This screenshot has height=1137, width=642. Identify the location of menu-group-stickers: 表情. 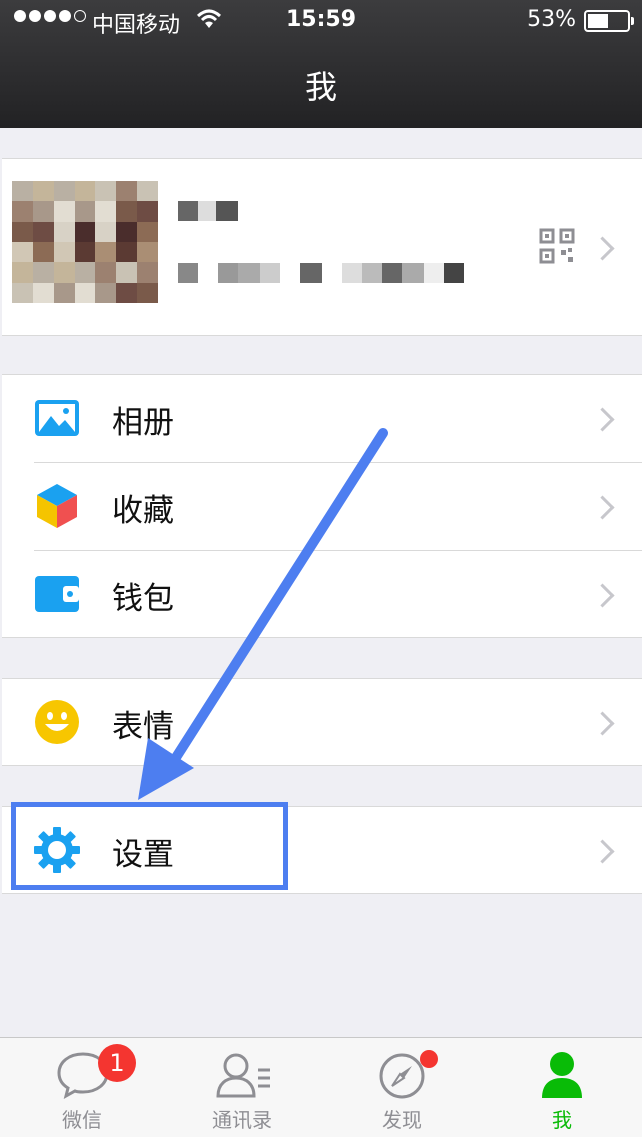
(322, 722).